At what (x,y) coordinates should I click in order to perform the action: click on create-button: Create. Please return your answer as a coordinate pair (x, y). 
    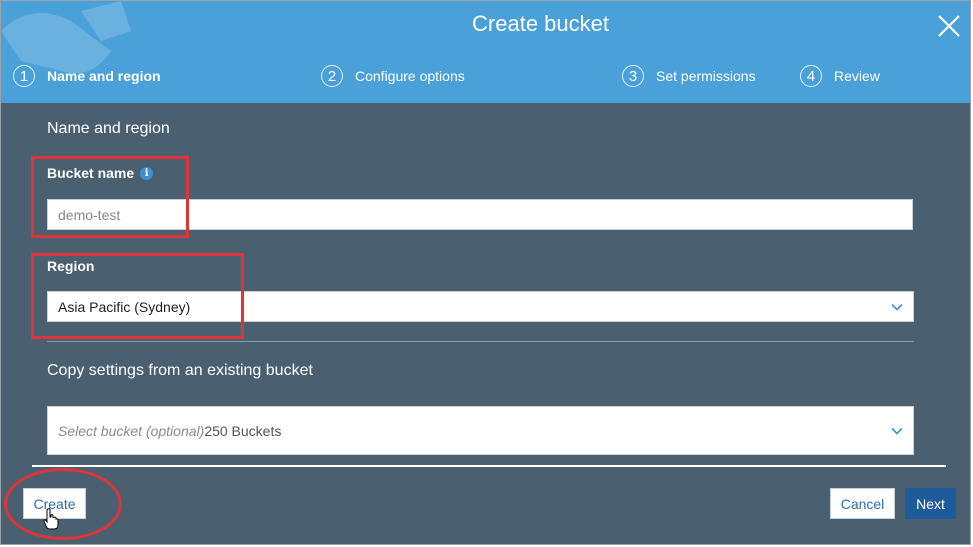
    Looking at the image, I should click on (54, 503).